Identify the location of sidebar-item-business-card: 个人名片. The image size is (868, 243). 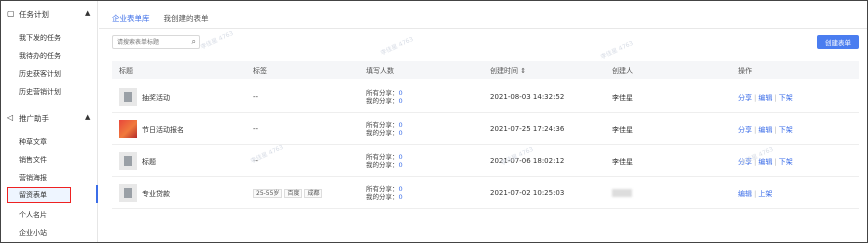
(33, 215).